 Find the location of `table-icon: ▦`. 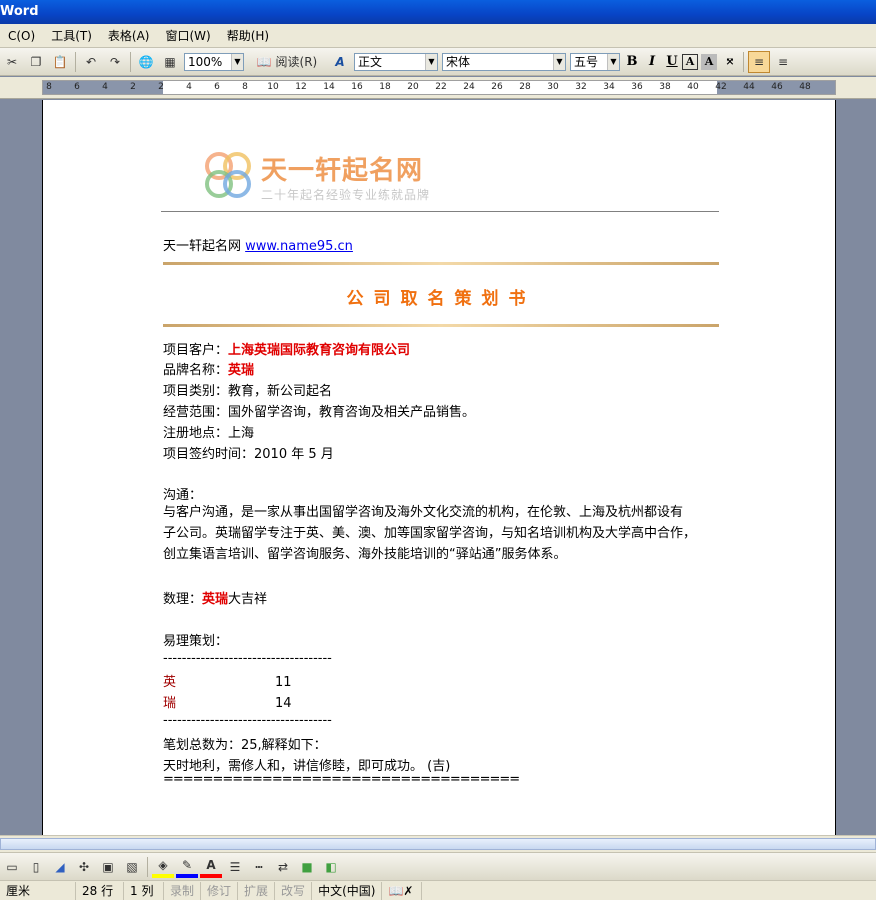

table-icon: ▦ is located at coordinates (170, 62).